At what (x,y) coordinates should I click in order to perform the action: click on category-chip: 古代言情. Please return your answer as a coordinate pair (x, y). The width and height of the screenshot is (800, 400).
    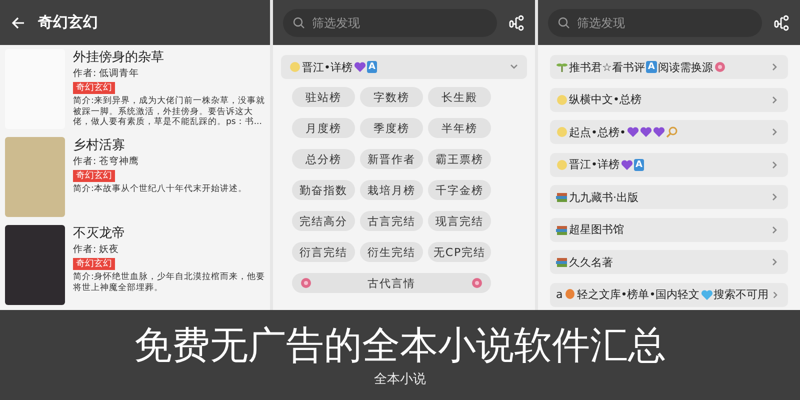
    Looking at the image, I should click on (391, 283).